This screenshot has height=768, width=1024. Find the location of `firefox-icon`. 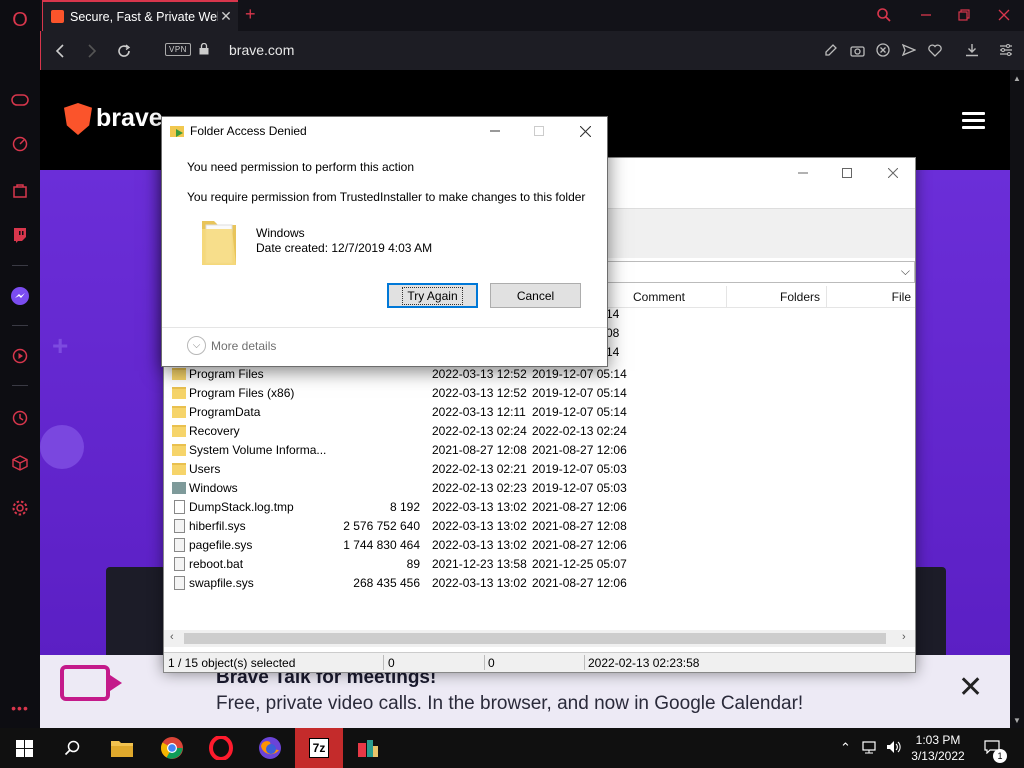

firefox-icon is located at coordinates (270, 748).